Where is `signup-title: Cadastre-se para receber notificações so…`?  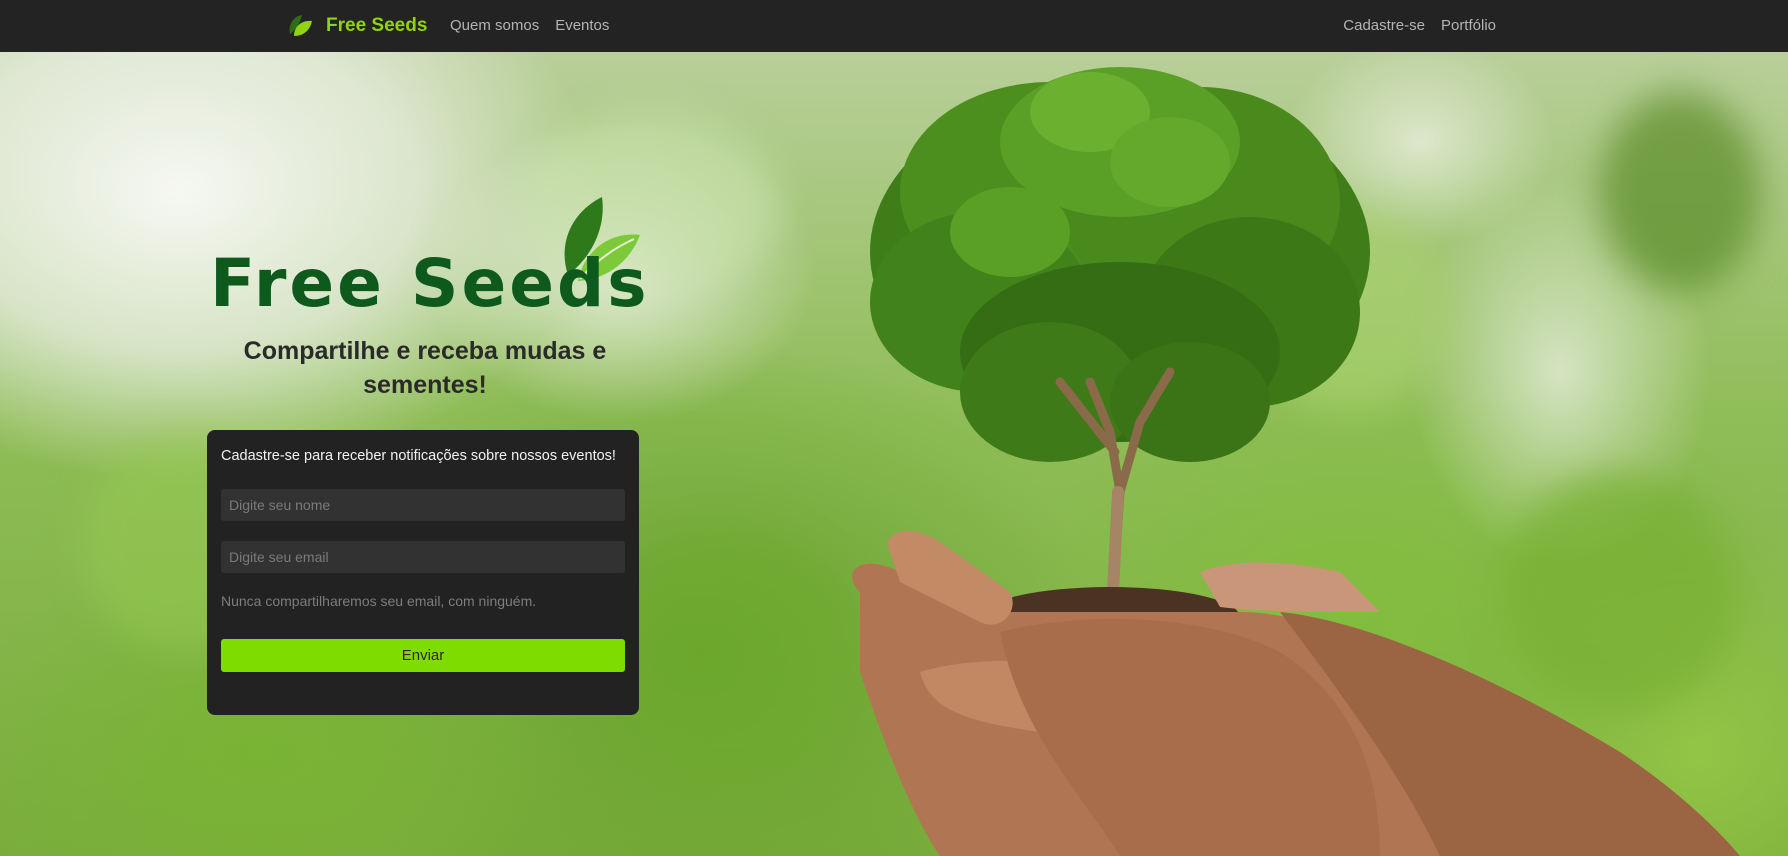
signup-title: Cadastre-se para receber notificações so… is located at coordinates (418, 456).